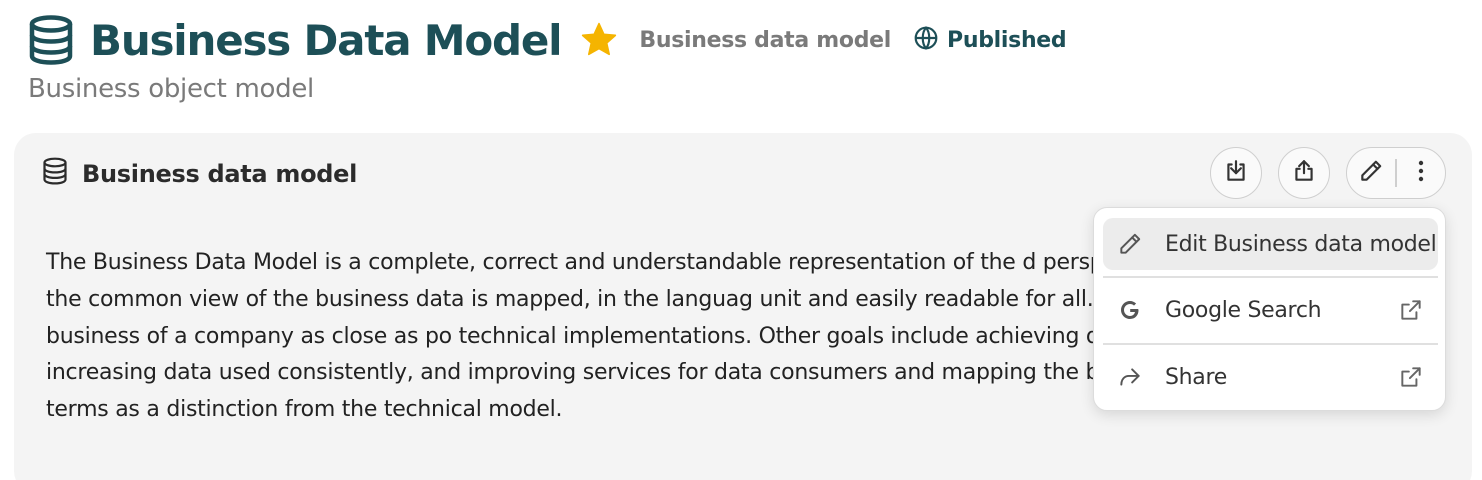 This screenshot has height=480, width=1482. I want to click on google-icon, so click(1130, 310).